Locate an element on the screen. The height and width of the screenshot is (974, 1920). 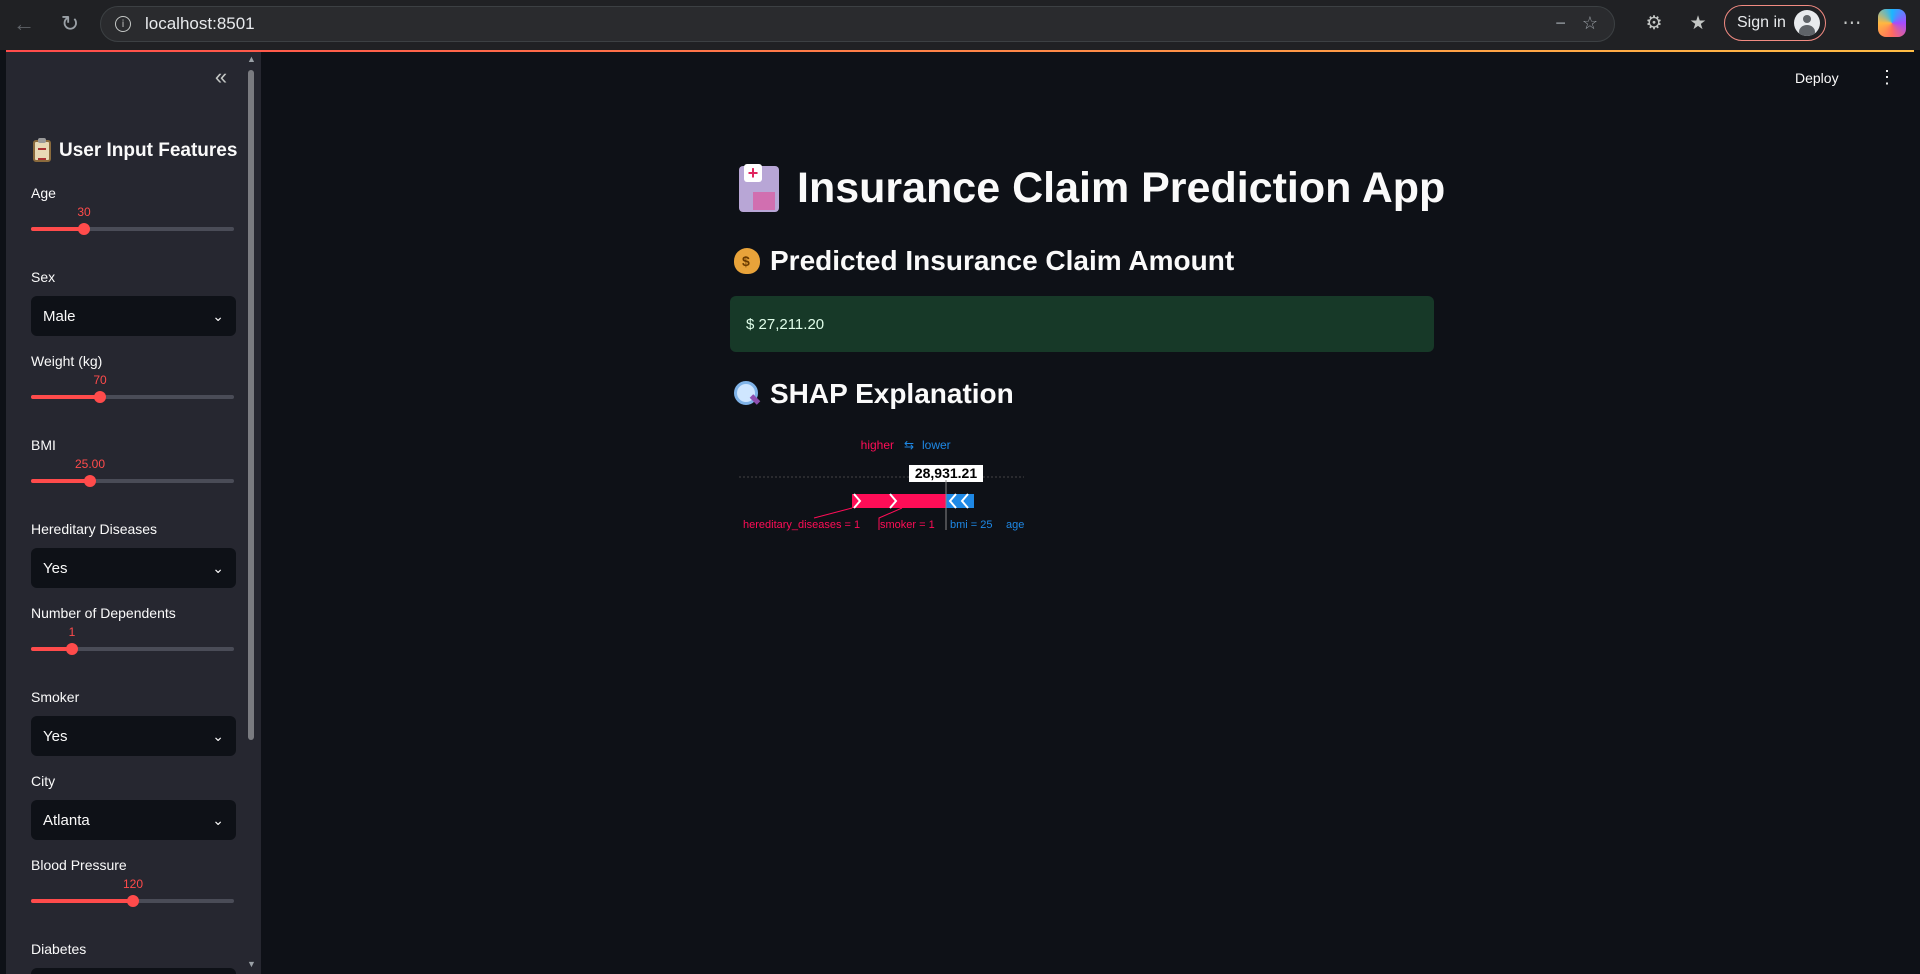
smoker-select: Yes ⌄ is located at coordinates (133, 736).